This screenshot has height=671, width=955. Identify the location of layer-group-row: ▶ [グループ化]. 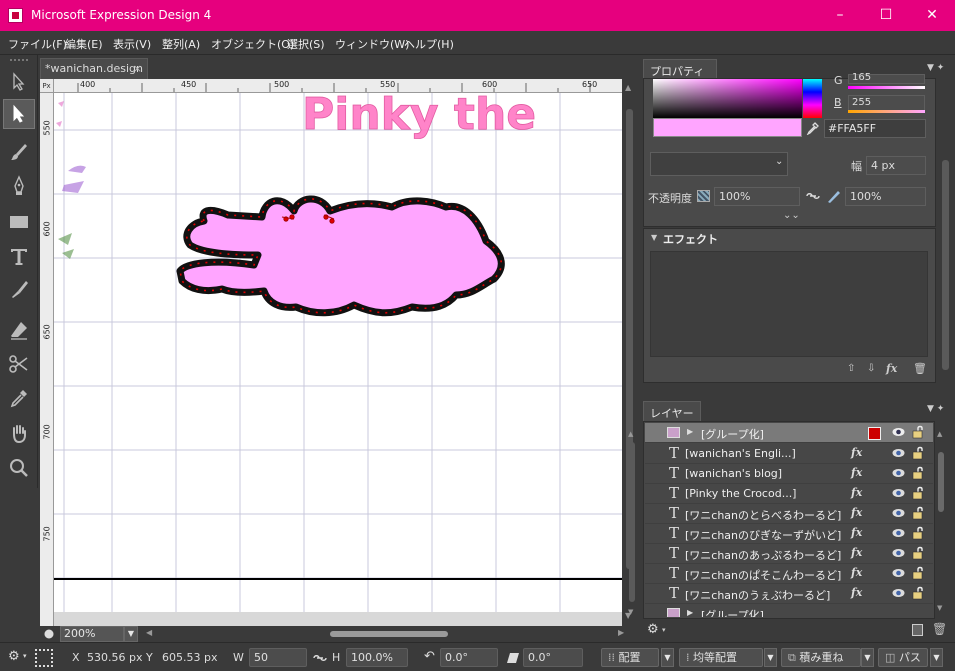
(789, 610).